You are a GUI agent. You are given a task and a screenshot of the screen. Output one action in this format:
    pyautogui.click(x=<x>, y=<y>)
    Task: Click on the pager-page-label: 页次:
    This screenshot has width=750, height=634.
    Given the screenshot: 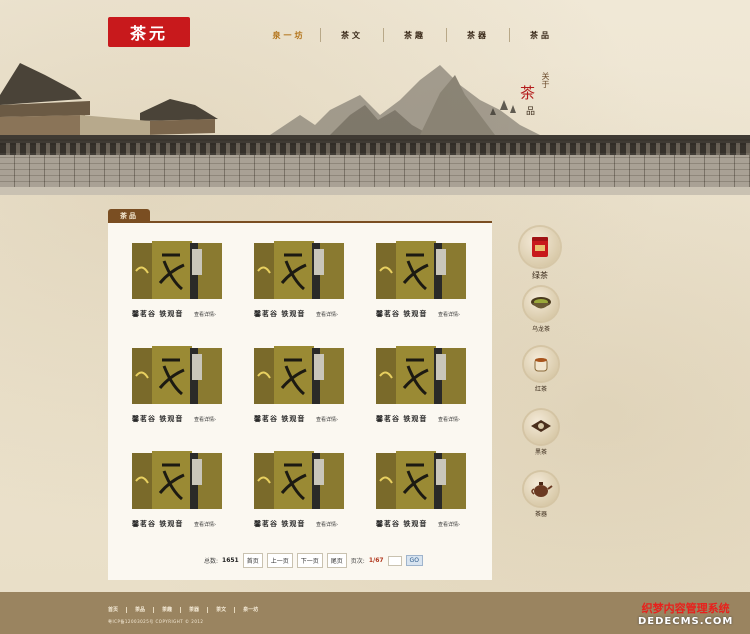 What is the action you would take?
    pyautogui.click(x=357, y=561)
    